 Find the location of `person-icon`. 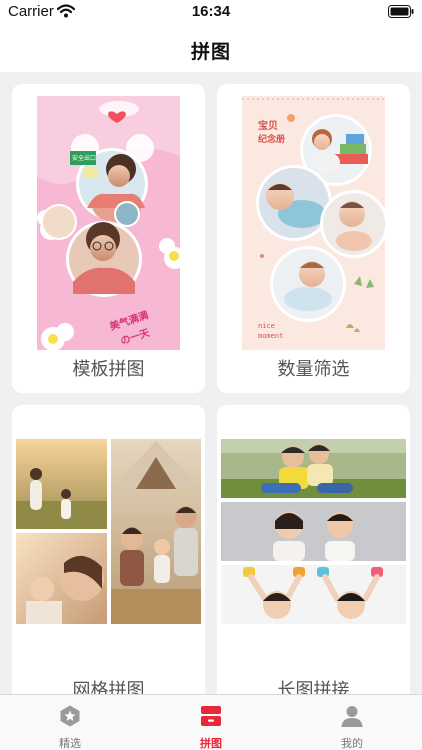

person-icon is located at coordinates (352, 716).